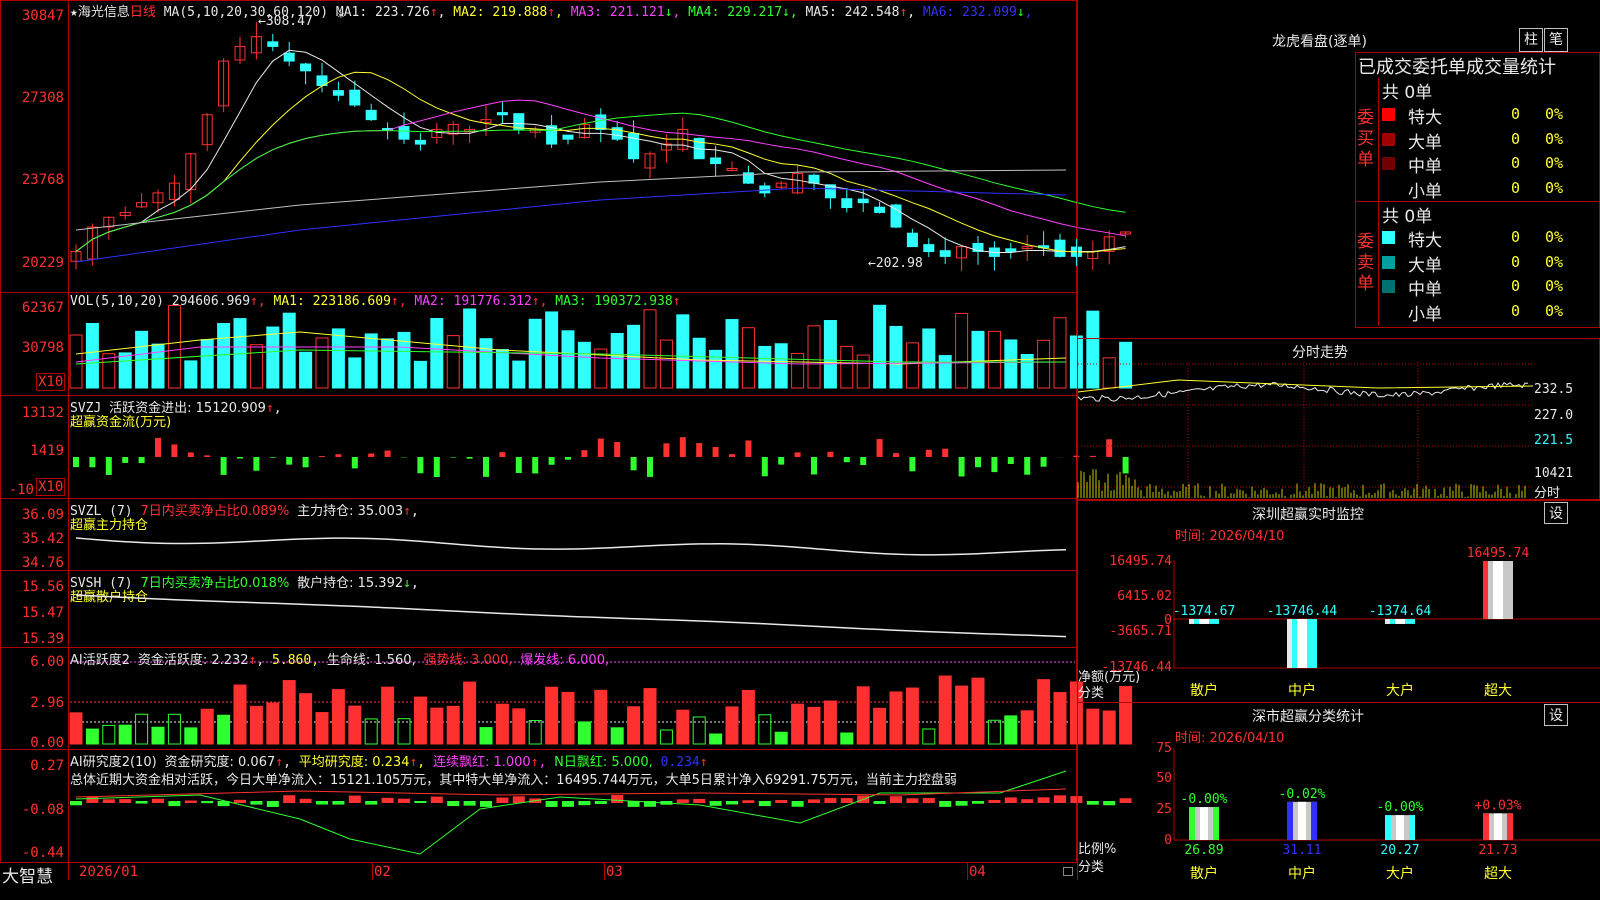 The height and width of the screenshot is (900, 1600). I want to click on fl-time: 时间: 2026/04/10, so click(1230, 738).